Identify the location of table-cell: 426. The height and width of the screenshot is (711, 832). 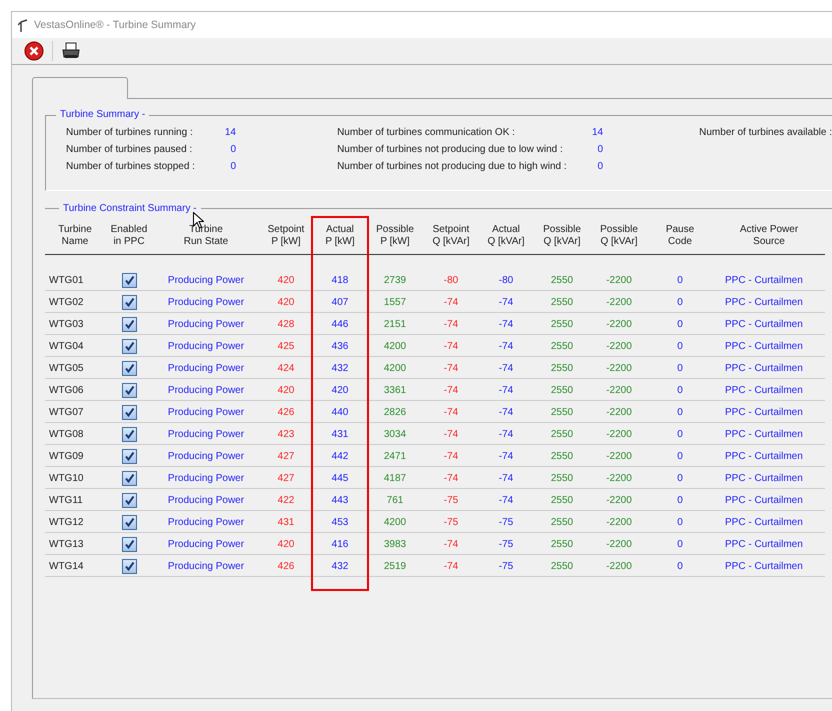
(286, 412).